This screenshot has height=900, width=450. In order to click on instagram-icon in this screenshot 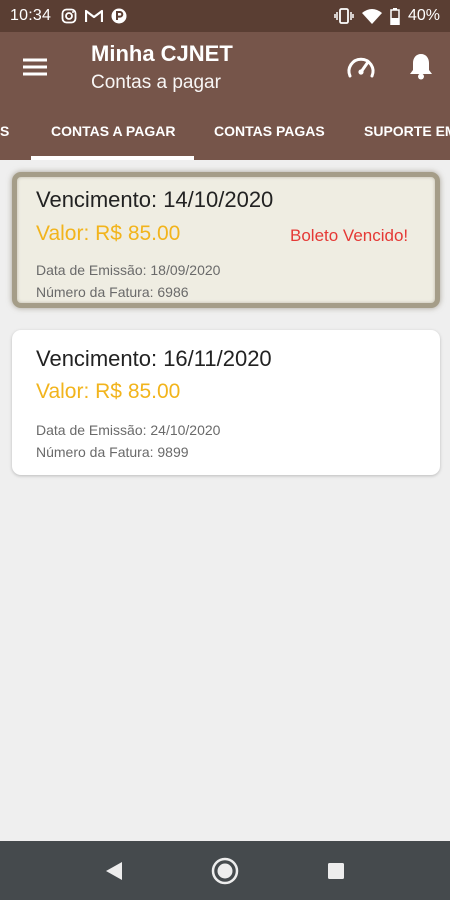, I will do `click(69, 16)`.